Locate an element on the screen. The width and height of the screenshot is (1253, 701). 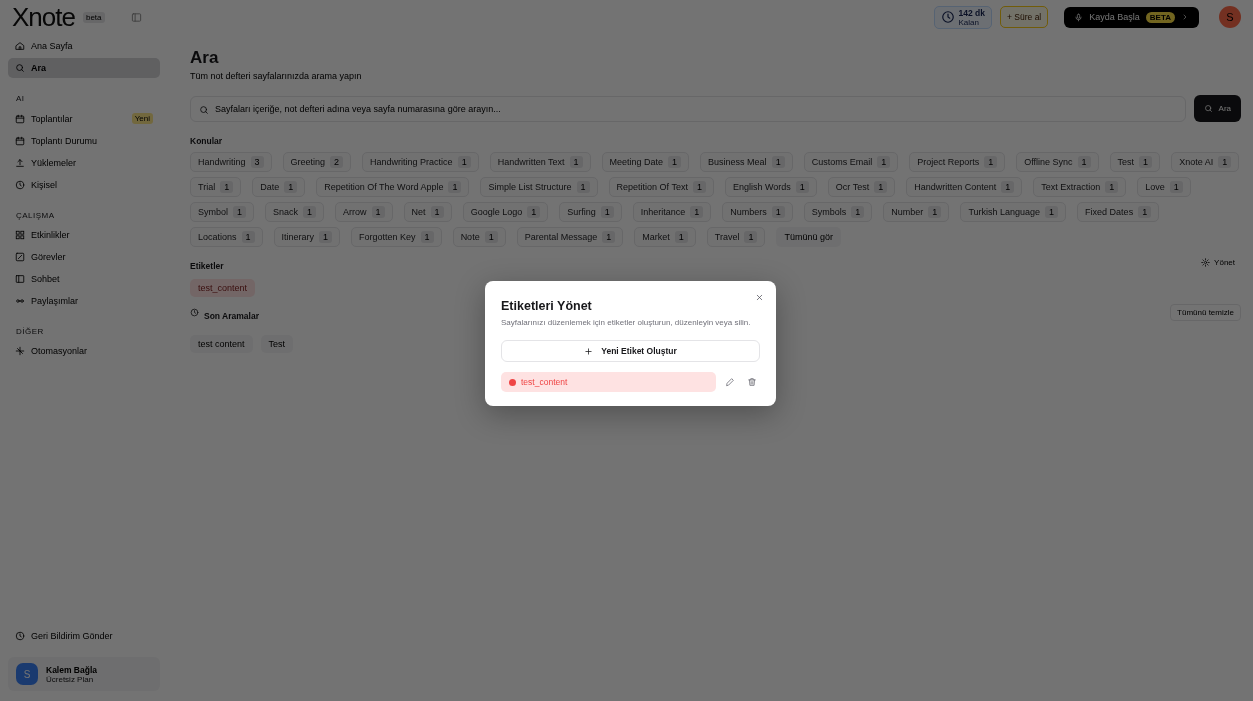
chevron-icon is located at coordinates (1185, 17).